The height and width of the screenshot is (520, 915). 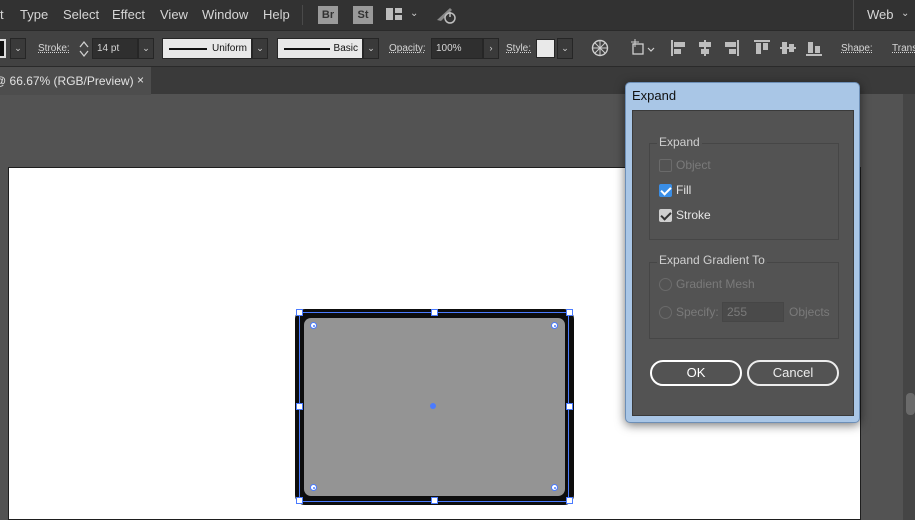 I want to click on resize-handle-left, so click(x=299, y=406).